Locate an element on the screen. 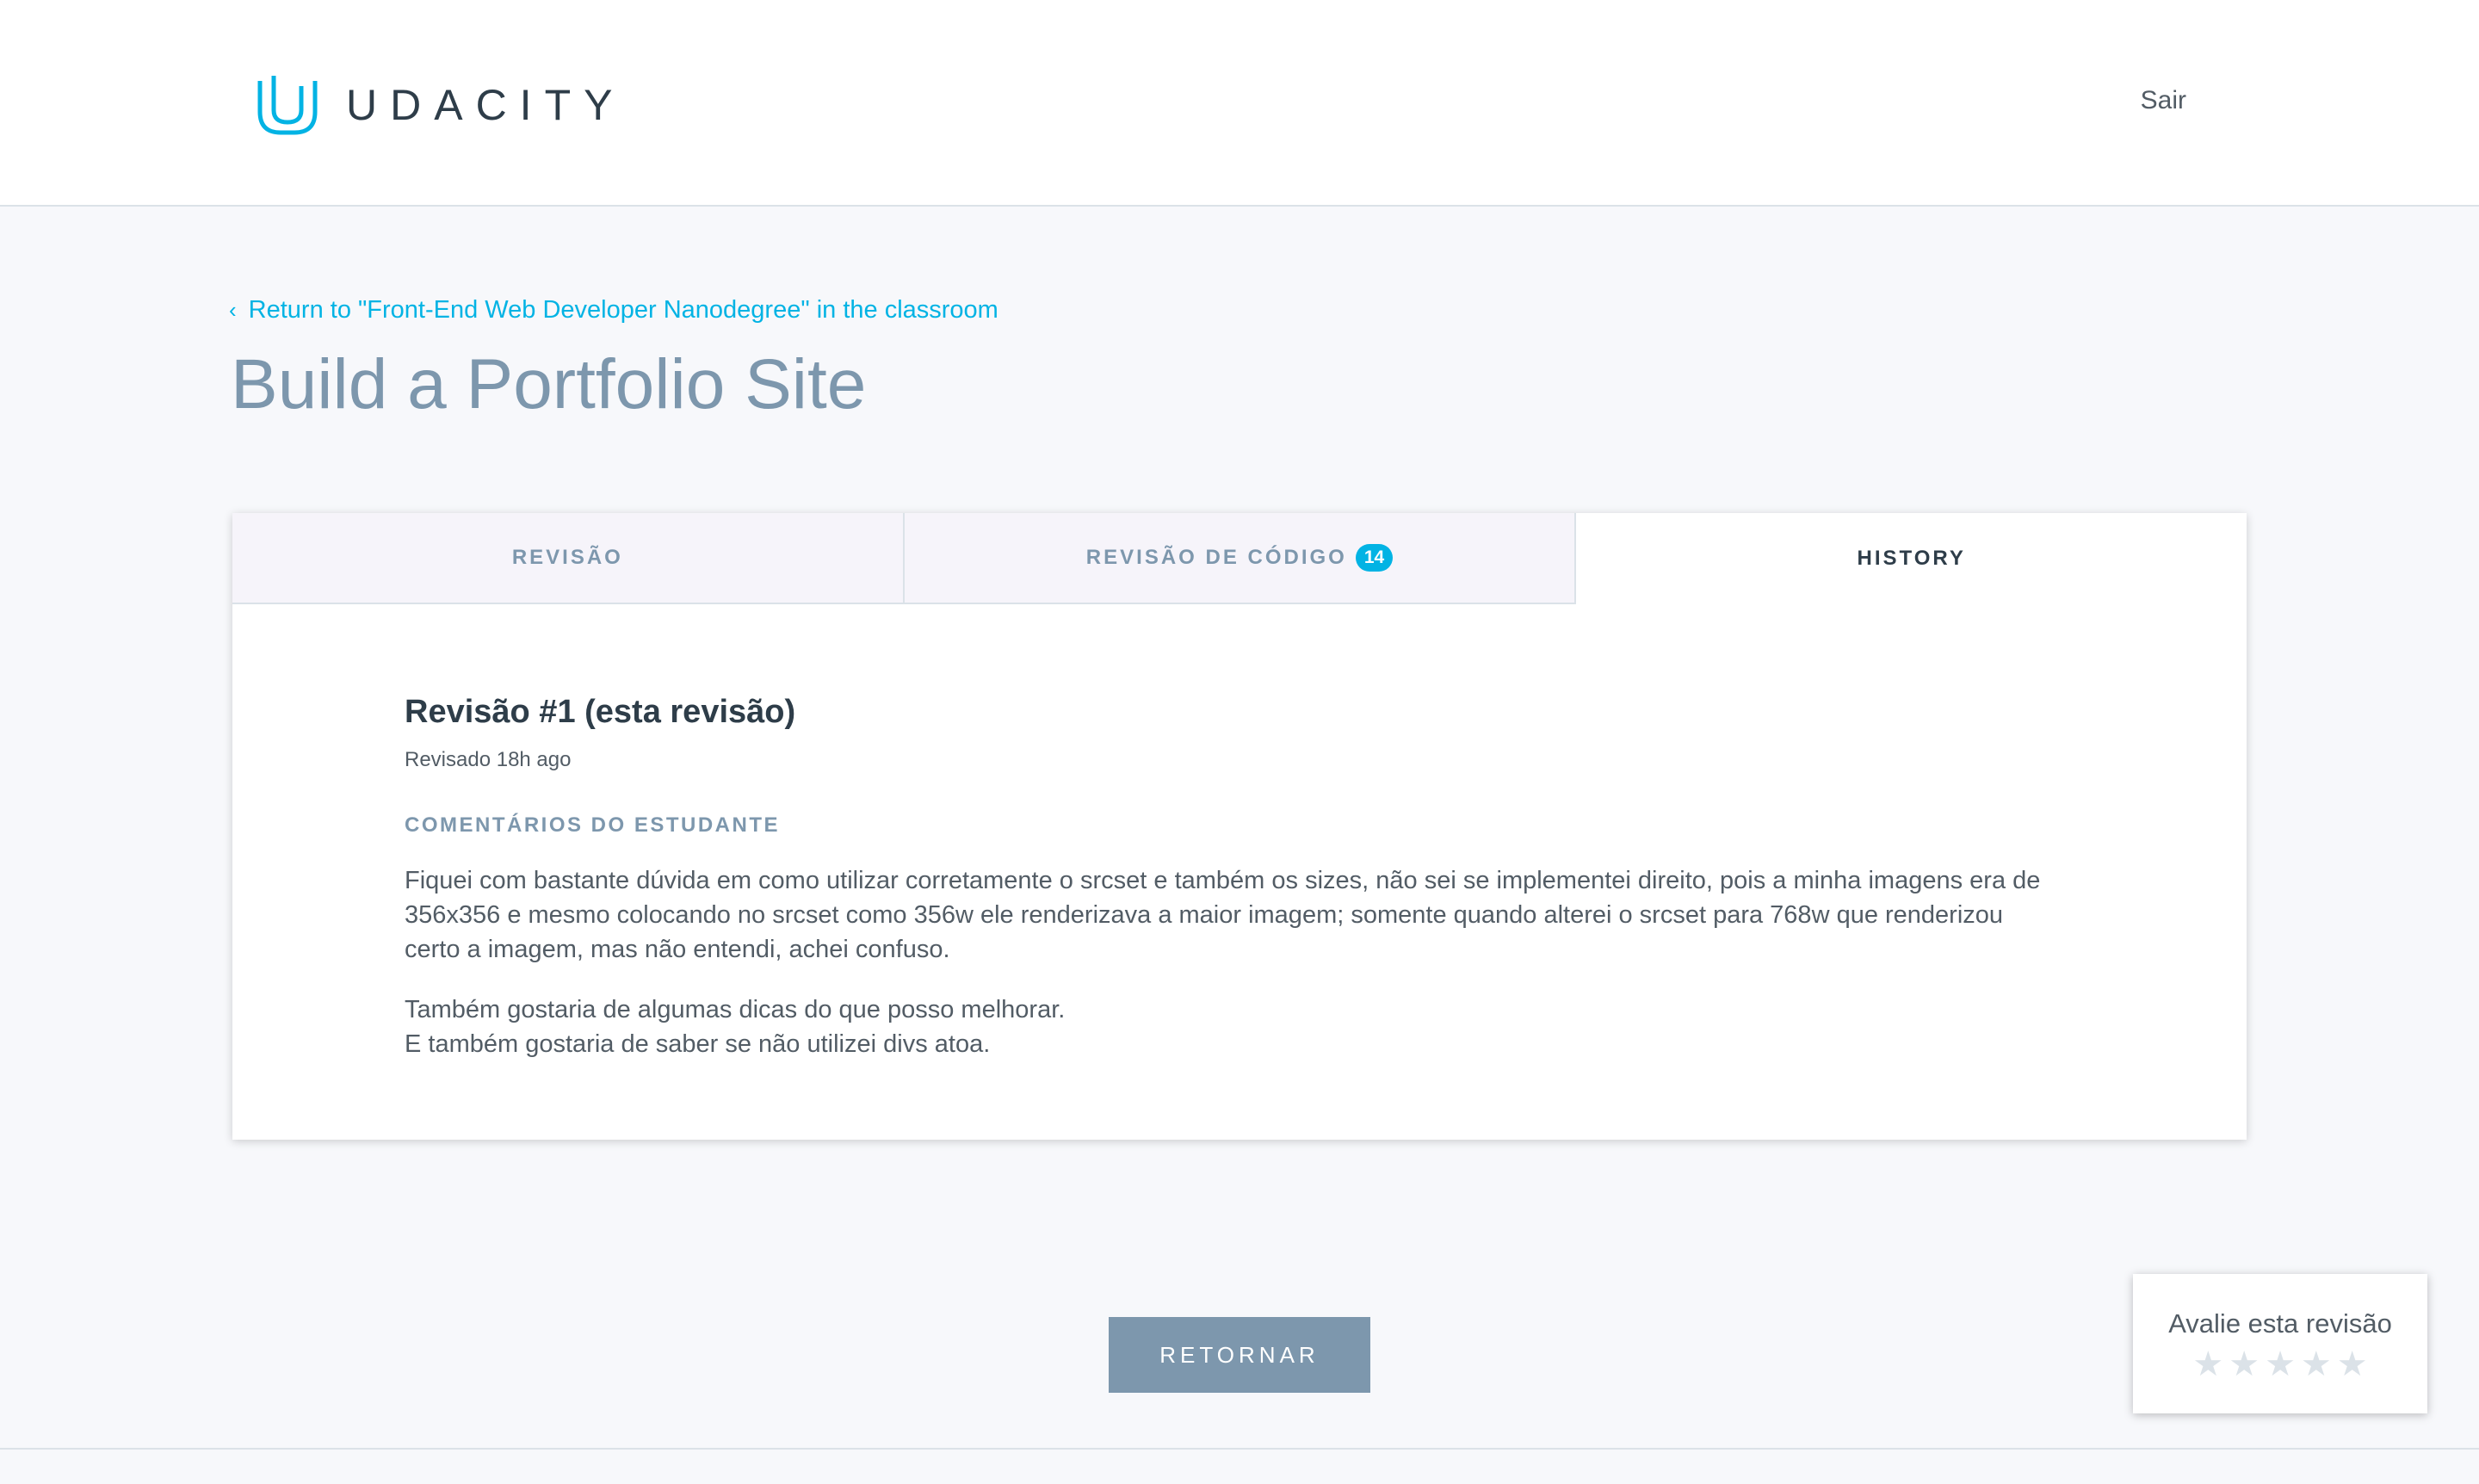  tab-revisao: REVISÃO is located at coordinates (568, 558).